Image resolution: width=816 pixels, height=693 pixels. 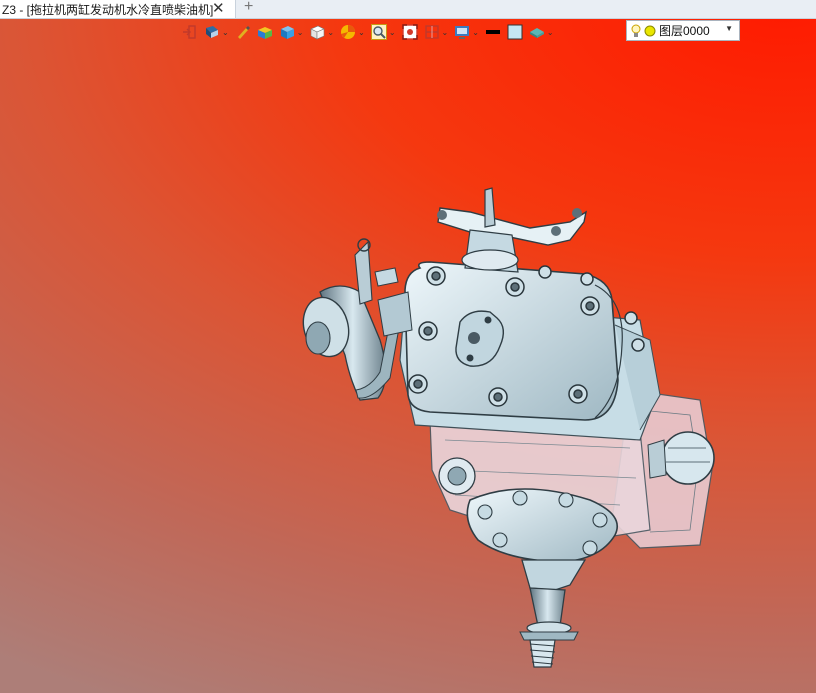 I want to click on injector-hole, so click(x=474, y=338).